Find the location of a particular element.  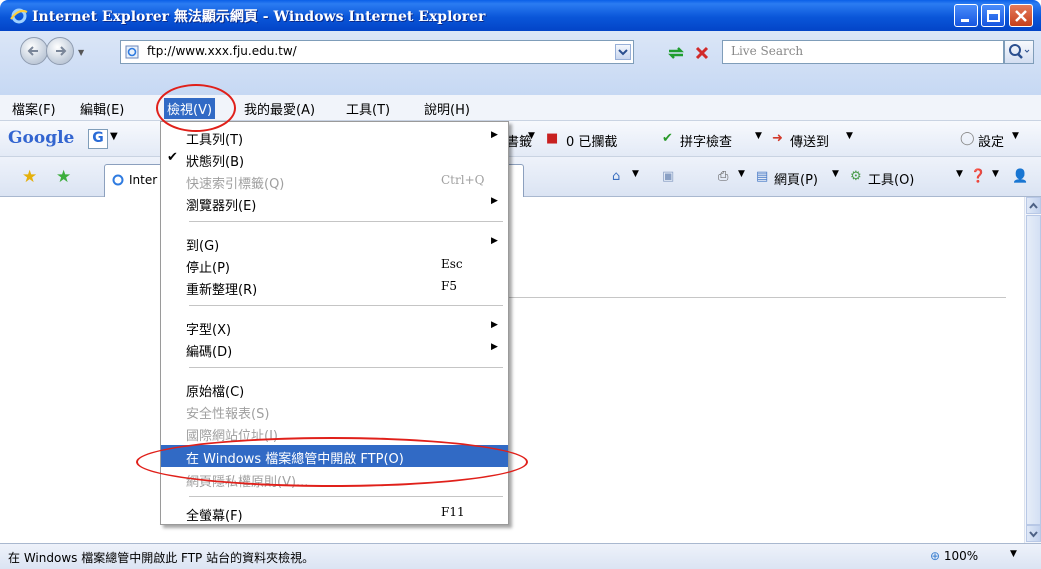

menu-item-text-size: 字型(X) ▶ is located at coordinates (334, 327).